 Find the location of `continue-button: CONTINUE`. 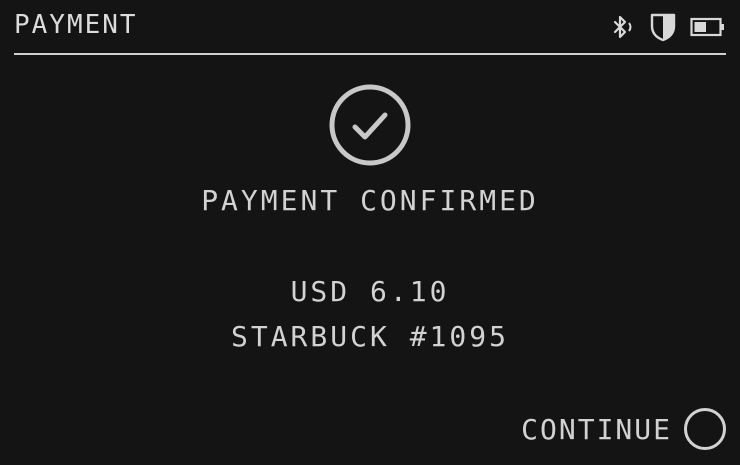

continue-button: CONTINUE is located at coordinates (623, 429).